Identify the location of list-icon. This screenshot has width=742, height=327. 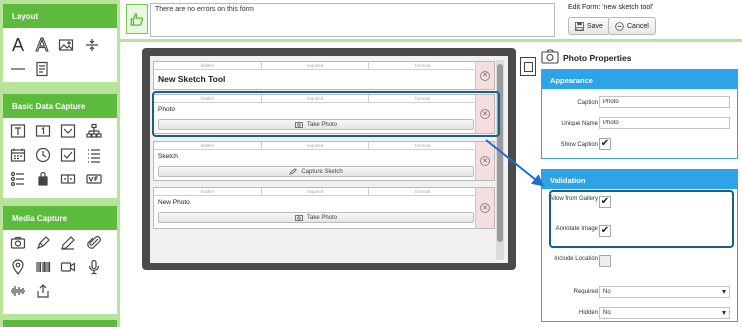
(94, 155).